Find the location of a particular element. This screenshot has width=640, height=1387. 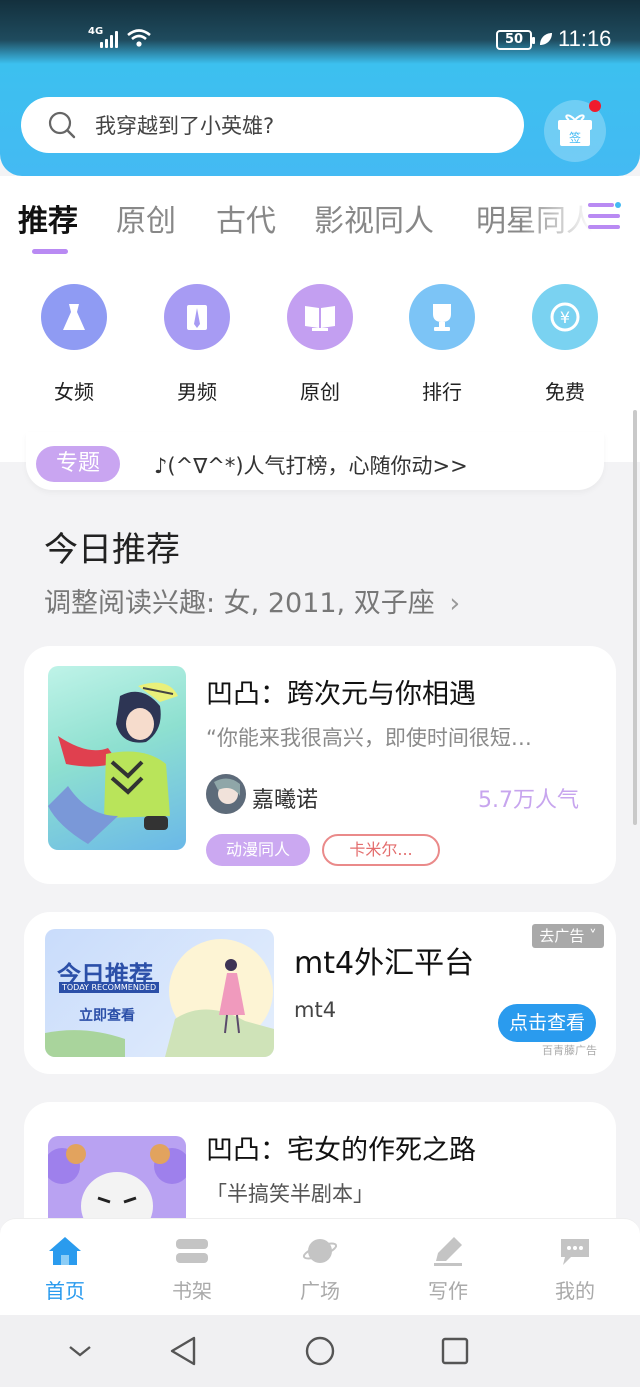

status-bar: 4G 50 11:16 is located at coordinates (320, 32).